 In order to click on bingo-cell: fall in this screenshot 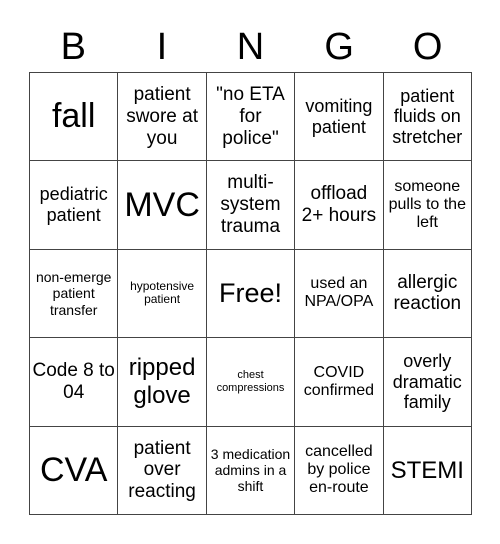, I will do `click(74, 117)`.